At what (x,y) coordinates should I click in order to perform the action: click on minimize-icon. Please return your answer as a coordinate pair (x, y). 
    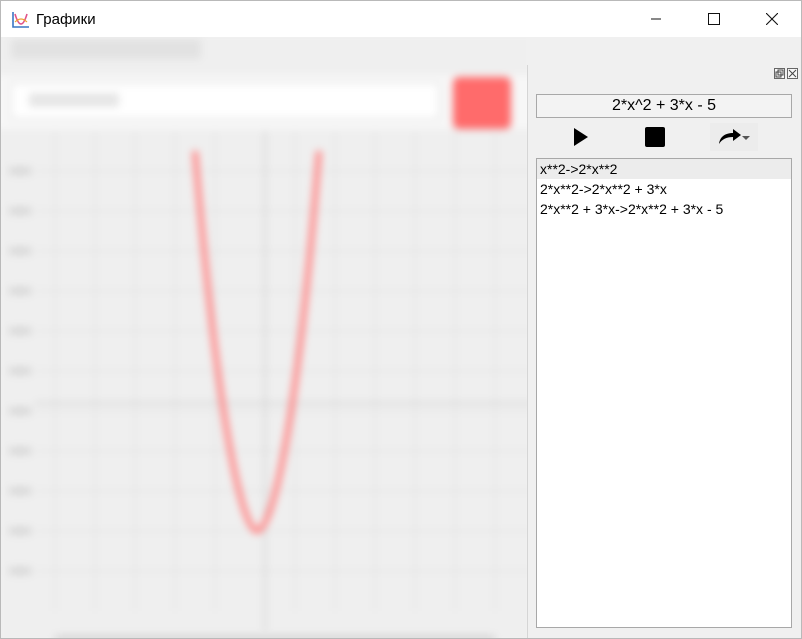
    Looking at the image, I should click on (656, 19).